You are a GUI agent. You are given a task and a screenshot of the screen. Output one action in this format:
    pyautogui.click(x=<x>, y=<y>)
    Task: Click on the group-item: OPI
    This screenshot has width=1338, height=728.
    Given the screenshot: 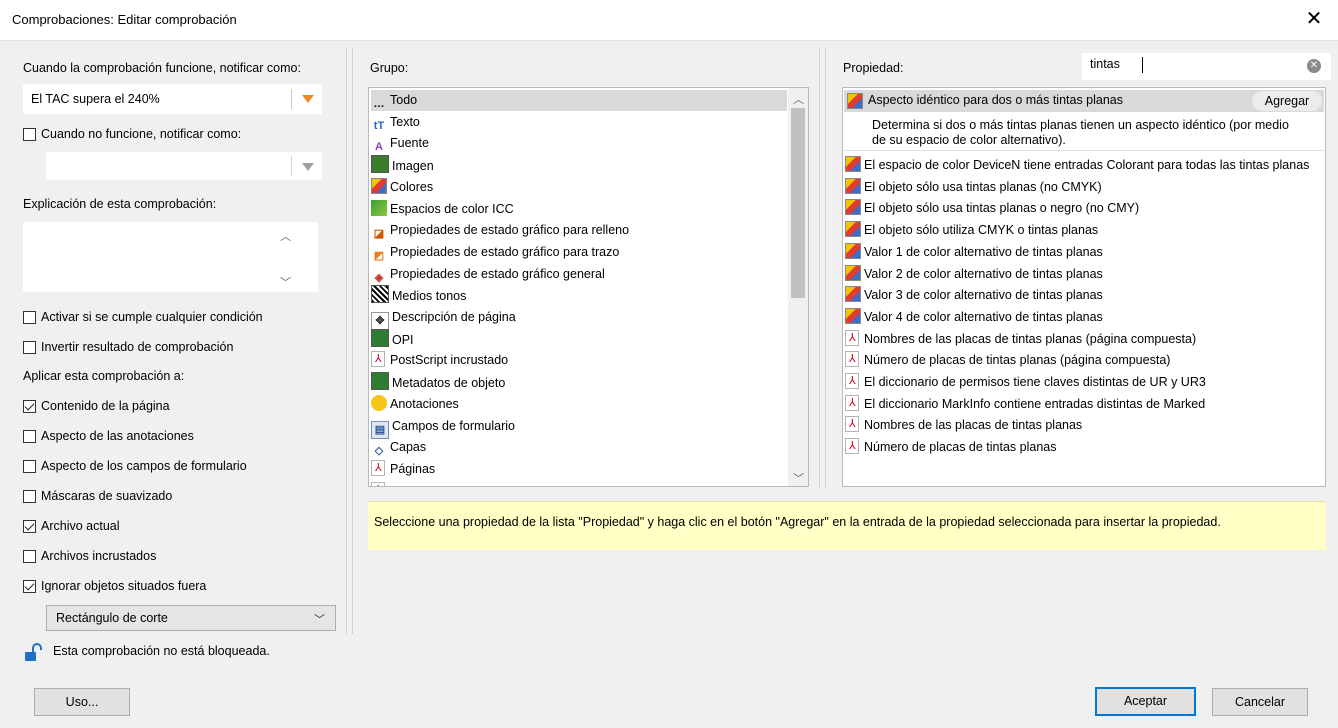 What is the action you would take?
    pyautogui.click(x=579, y=339)
    